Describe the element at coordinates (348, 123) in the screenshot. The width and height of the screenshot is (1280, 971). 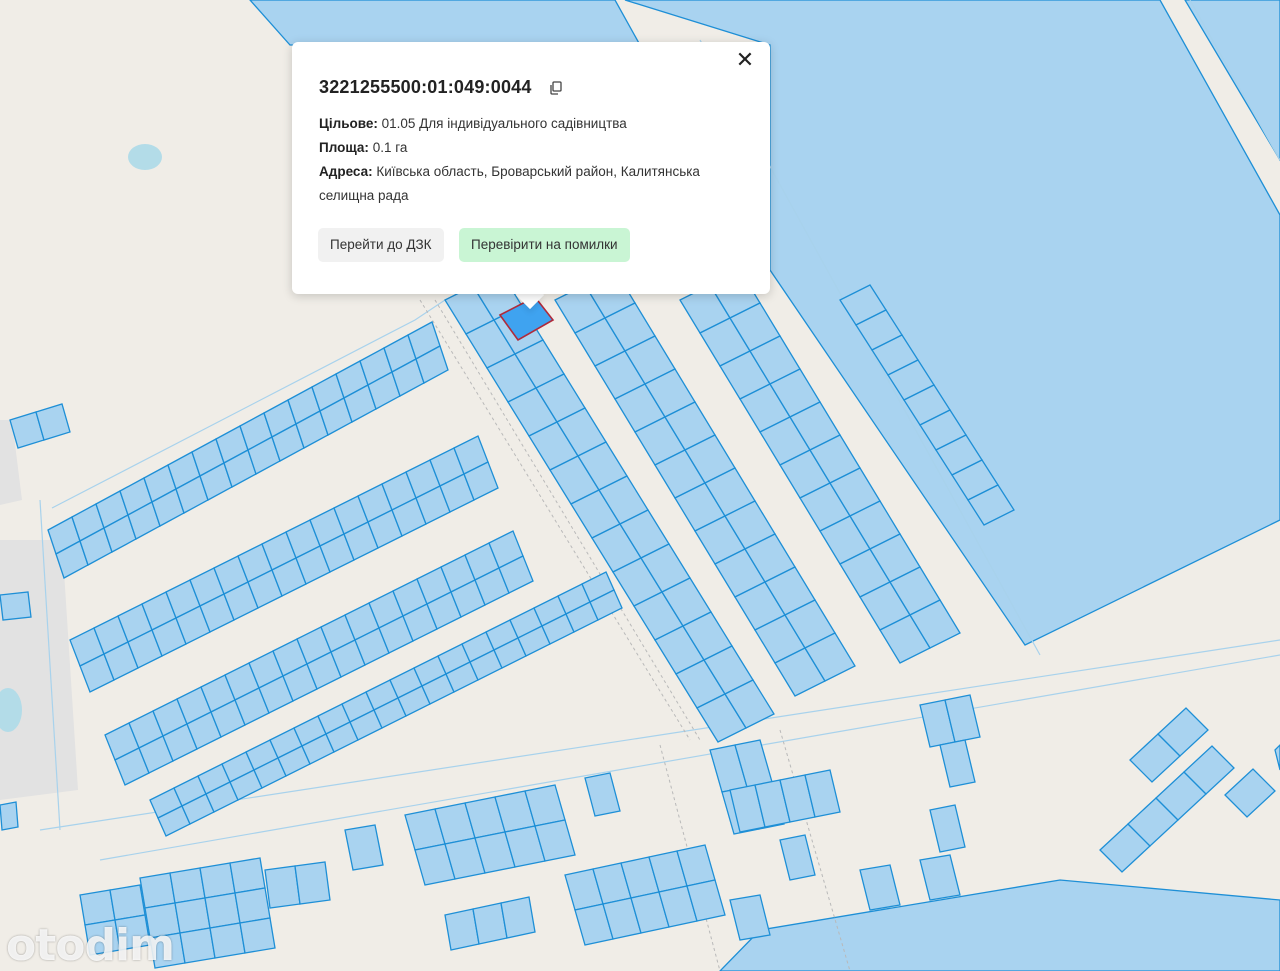
I see `purpose-label: Цільове:` at that location.